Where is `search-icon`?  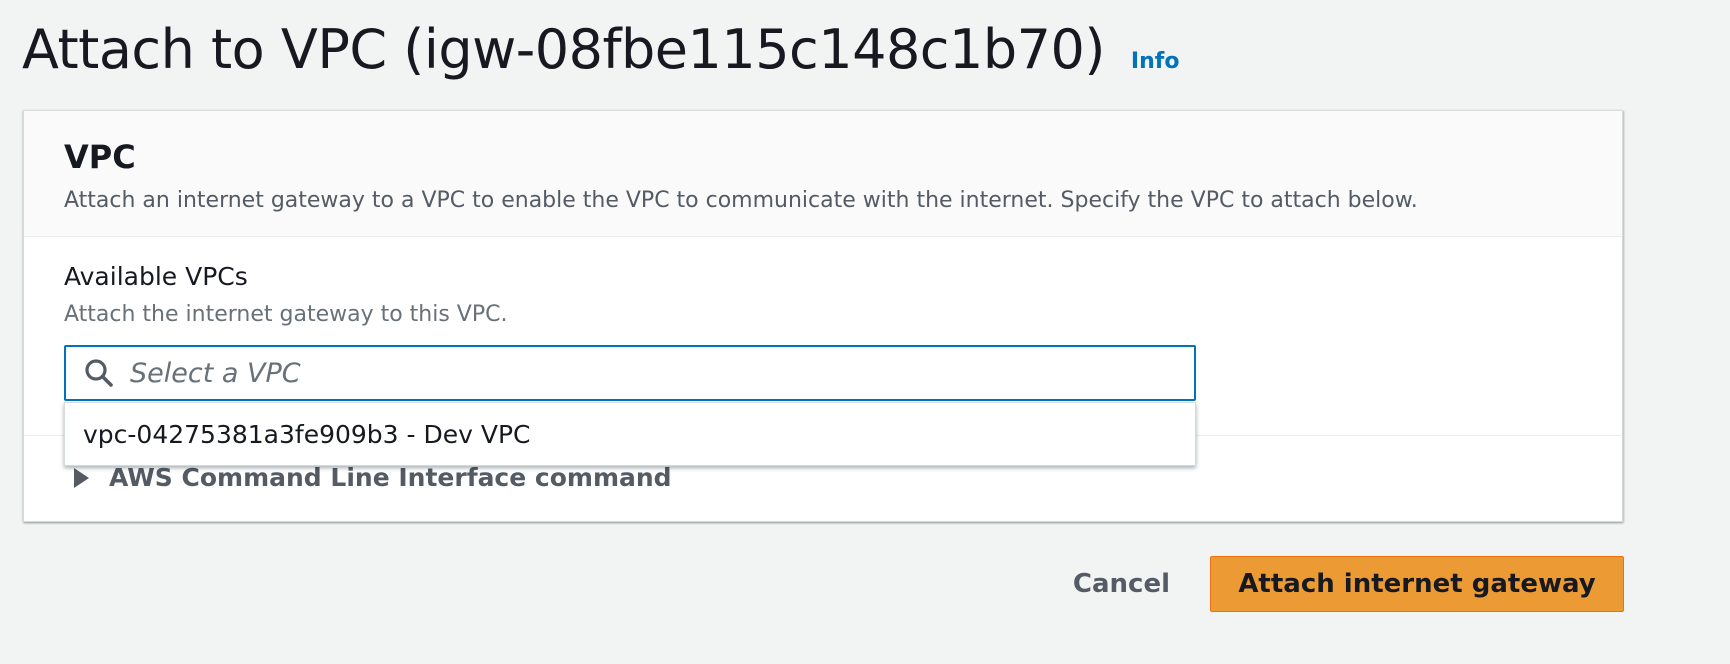
search-icon is located at coordinates (99, 373).